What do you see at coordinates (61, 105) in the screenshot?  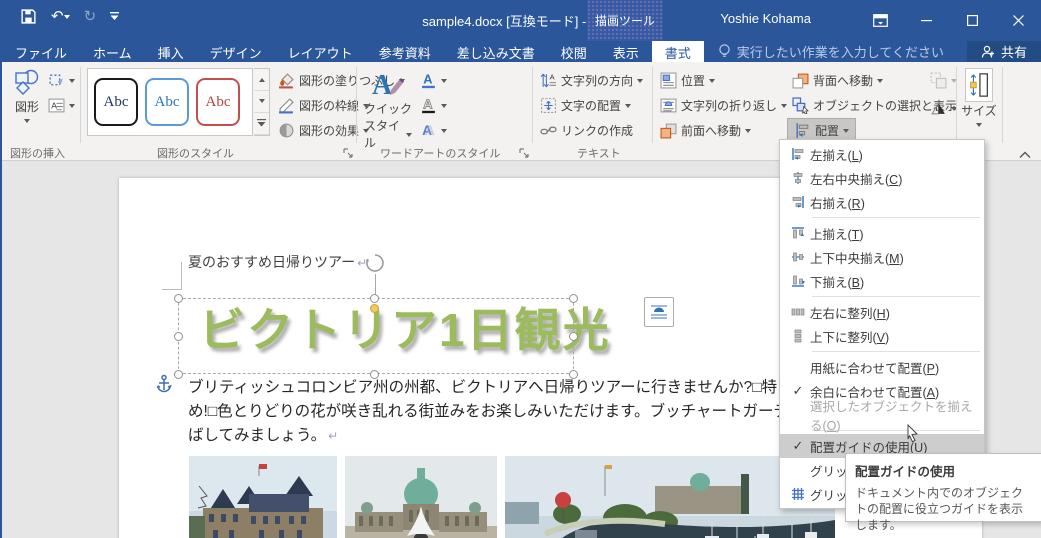 I see `draw-textbox-button: A` at bounding box center [61, 105].